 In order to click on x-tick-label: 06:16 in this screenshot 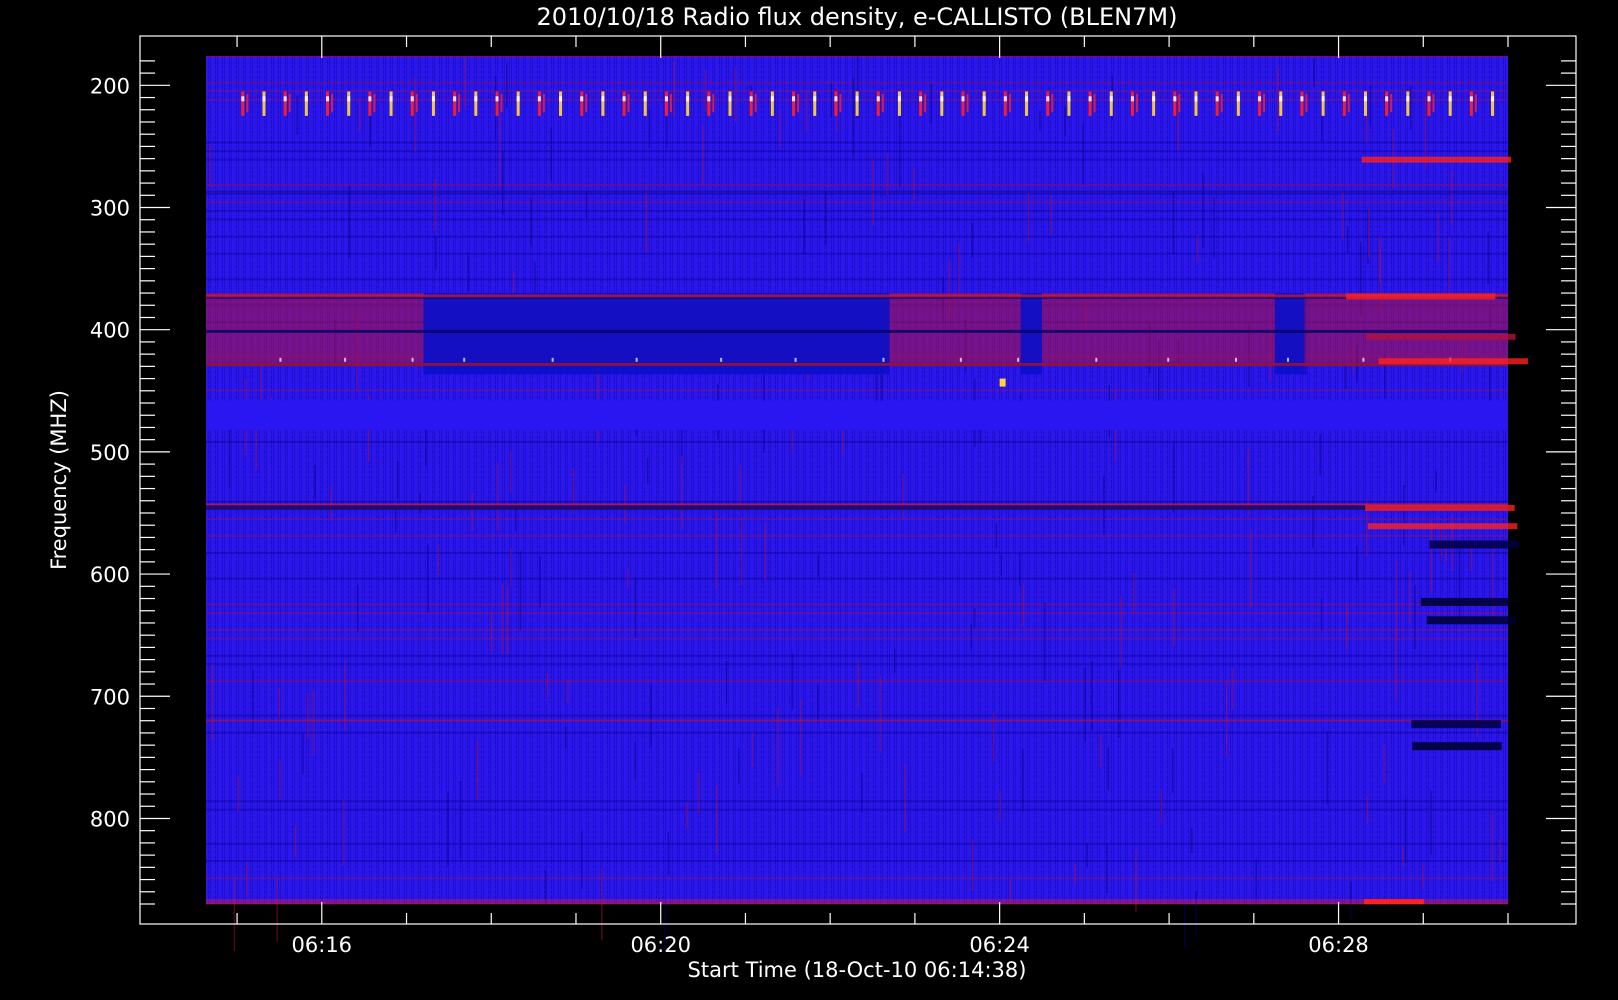, I will do `click(322, 945)`.